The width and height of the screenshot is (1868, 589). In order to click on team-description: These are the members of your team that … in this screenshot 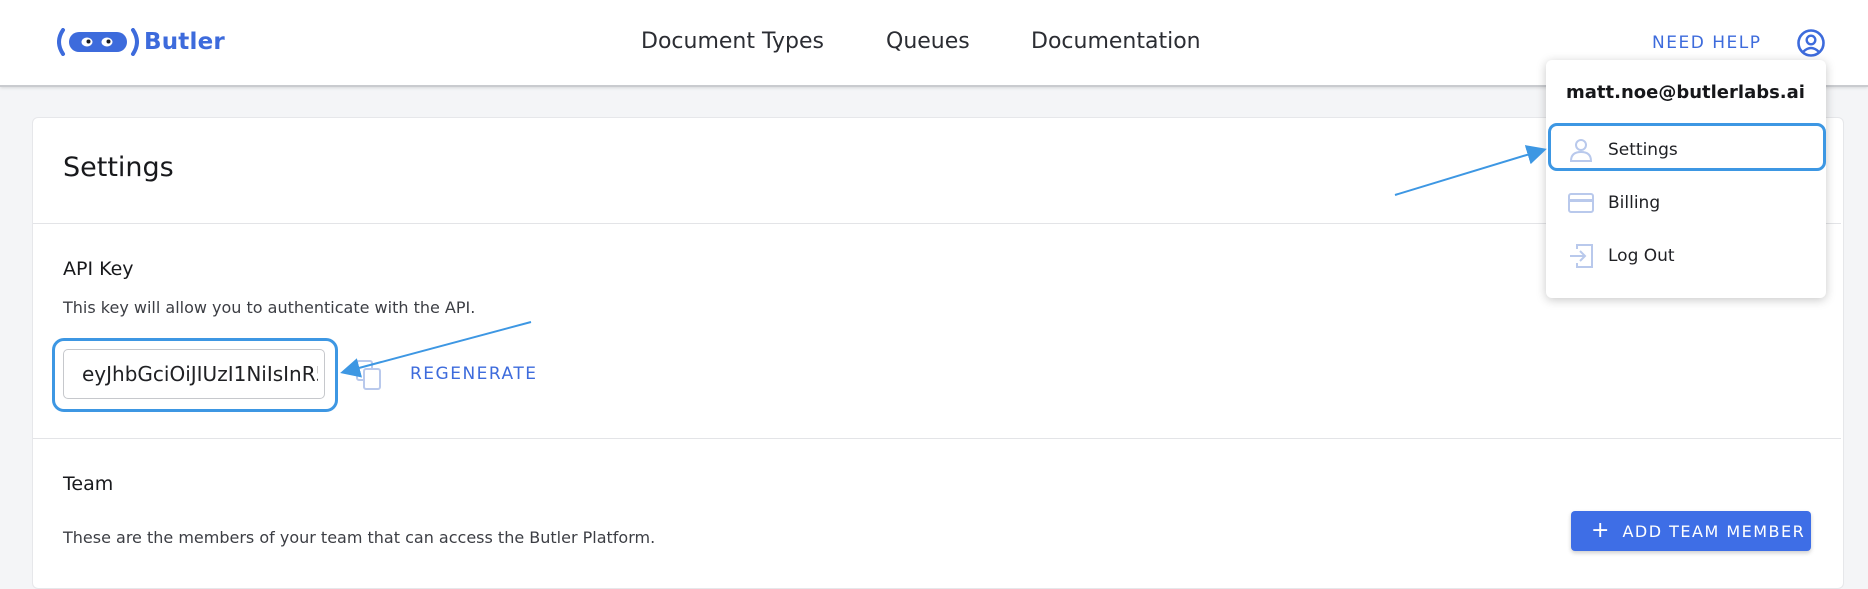, I will do `click(359, 537)`.